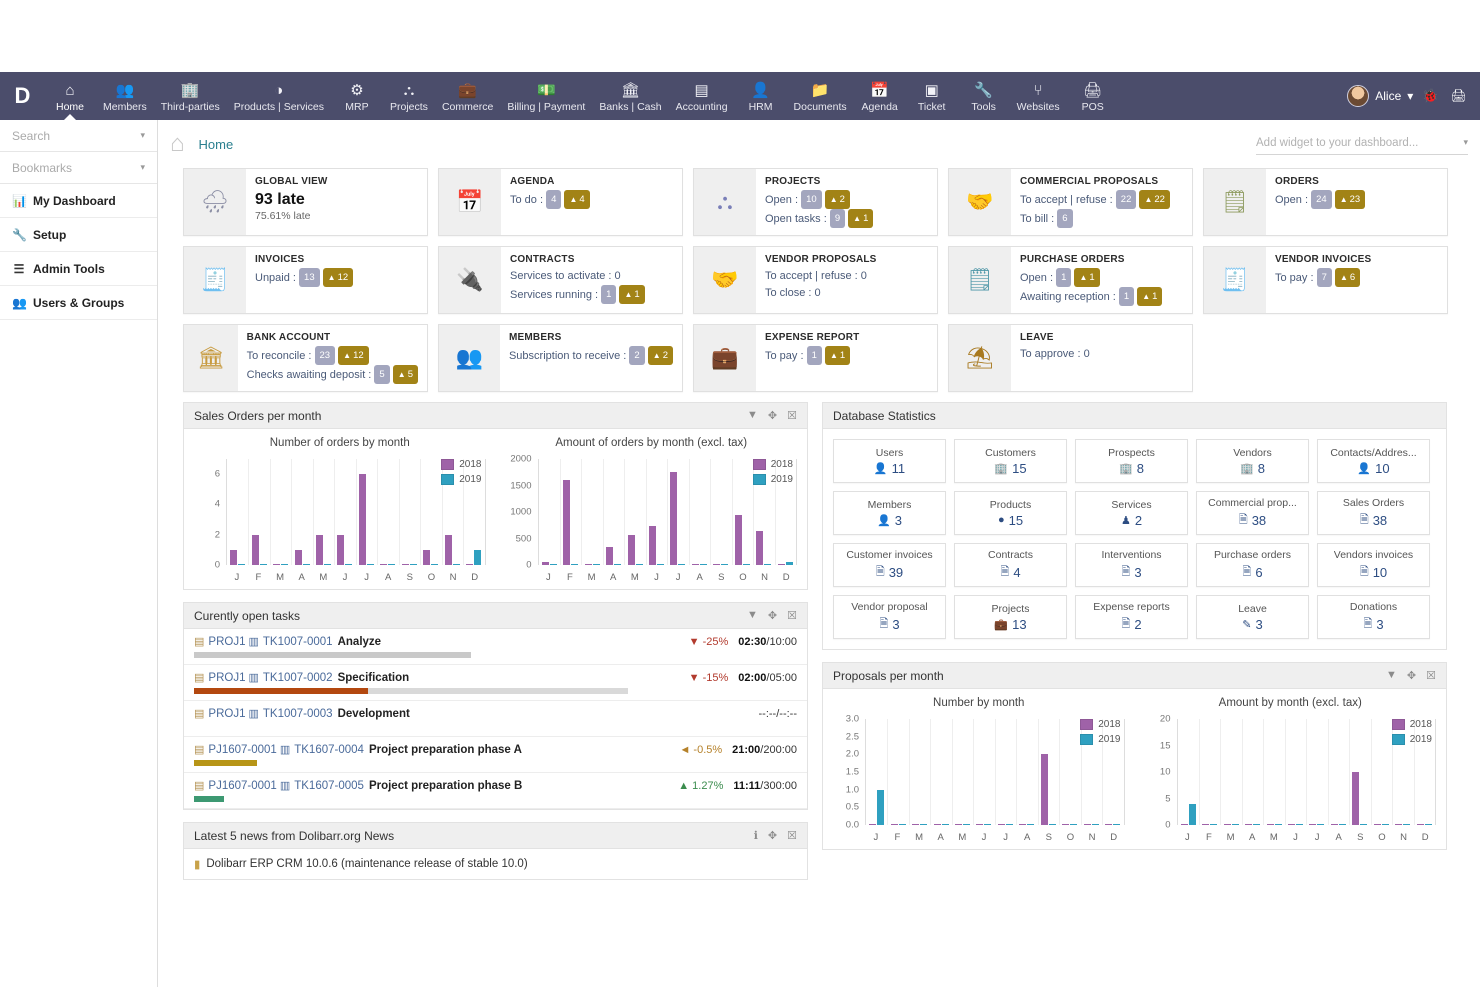  I want to click on filter-icon: ▼, so click(1391, 675).